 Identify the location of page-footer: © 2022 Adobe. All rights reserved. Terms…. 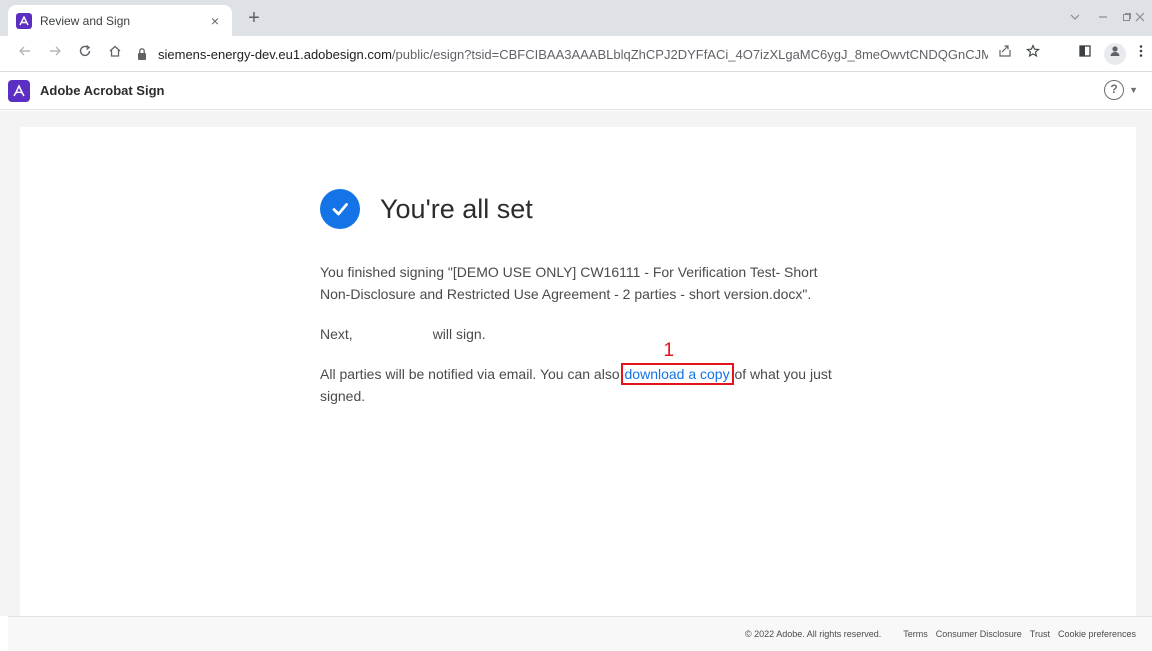
(580, 633).